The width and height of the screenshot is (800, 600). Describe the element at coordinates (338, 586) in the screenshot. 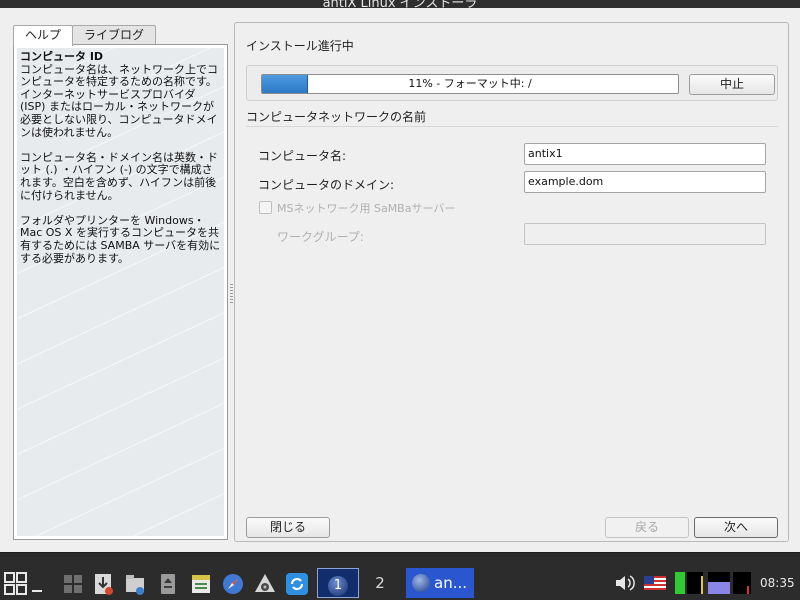

I see `workspace-1-label: 1` at that location.